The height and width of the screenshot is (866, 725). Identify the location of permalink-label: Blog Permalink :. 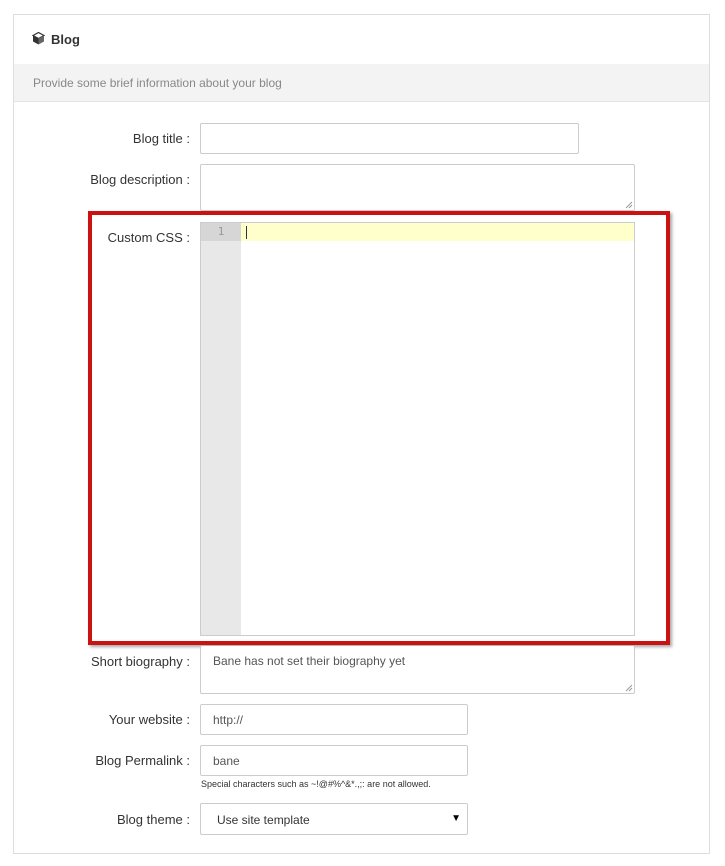
(142, 760).